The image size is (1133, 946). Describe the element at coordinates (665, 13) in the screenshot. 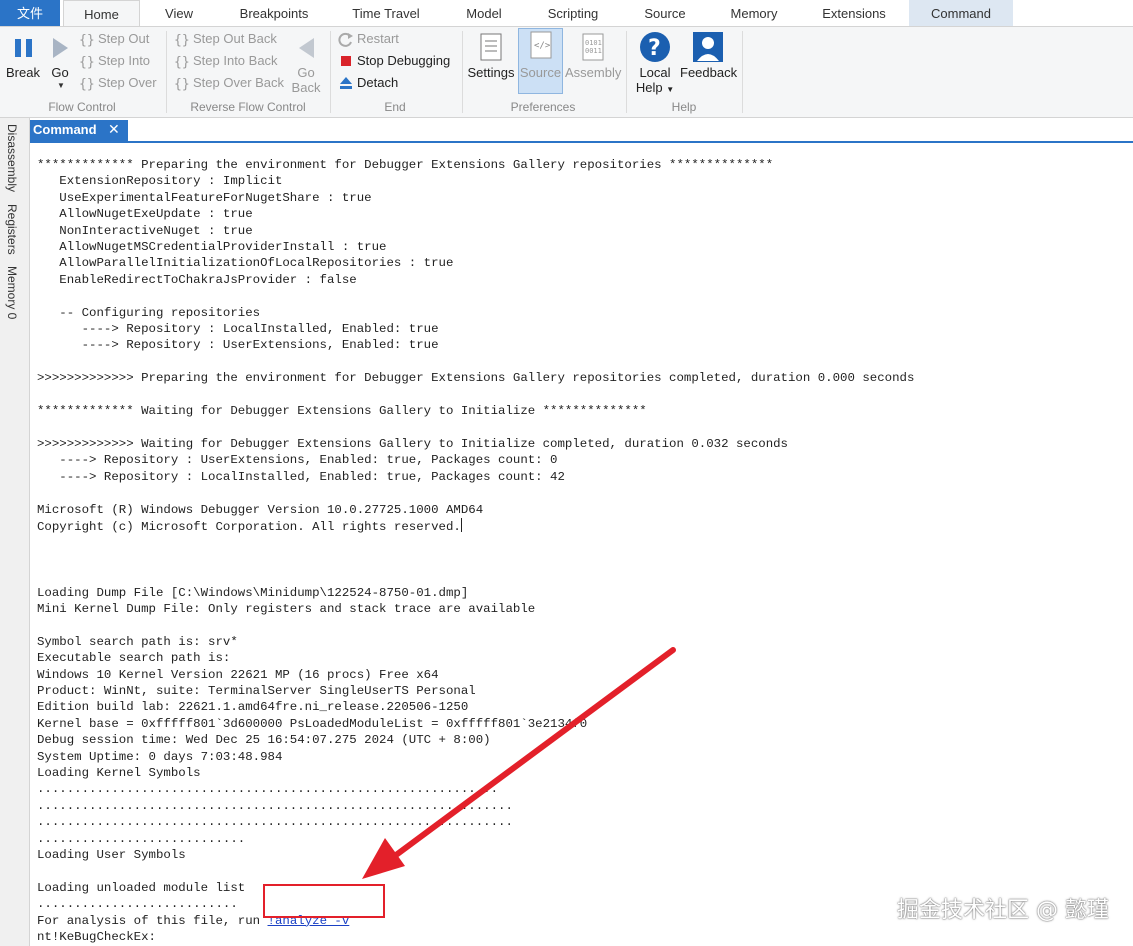

I see `tab-source: Source` at that location.